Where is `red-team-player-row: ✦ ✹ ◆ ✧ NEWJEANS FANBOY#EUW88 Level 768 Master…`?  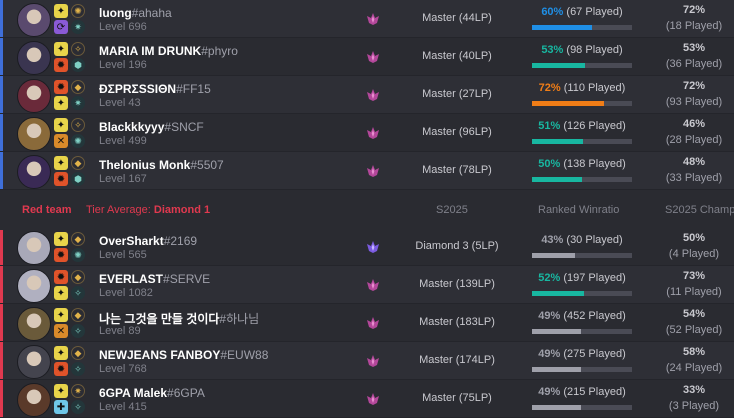 red-team-player-row: ✦ ✹ ◆ ✧ NEWJEANS FANBOY#EUW88 Level 768 Master… is located at coordinates (367, 361).